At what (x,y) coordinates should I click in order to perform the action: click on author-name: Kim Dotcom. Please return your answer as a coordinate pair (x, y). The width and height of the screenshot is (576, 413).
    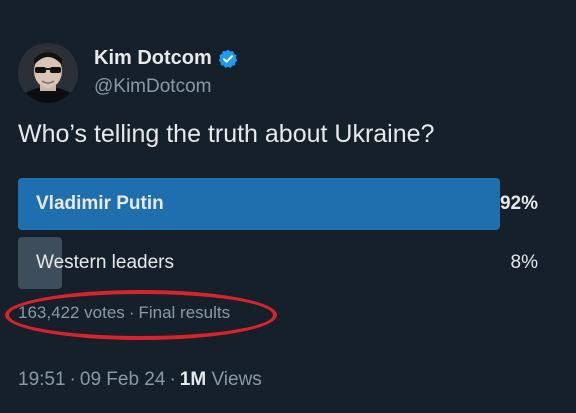
    Looking at the image, I should click on (153, 58).